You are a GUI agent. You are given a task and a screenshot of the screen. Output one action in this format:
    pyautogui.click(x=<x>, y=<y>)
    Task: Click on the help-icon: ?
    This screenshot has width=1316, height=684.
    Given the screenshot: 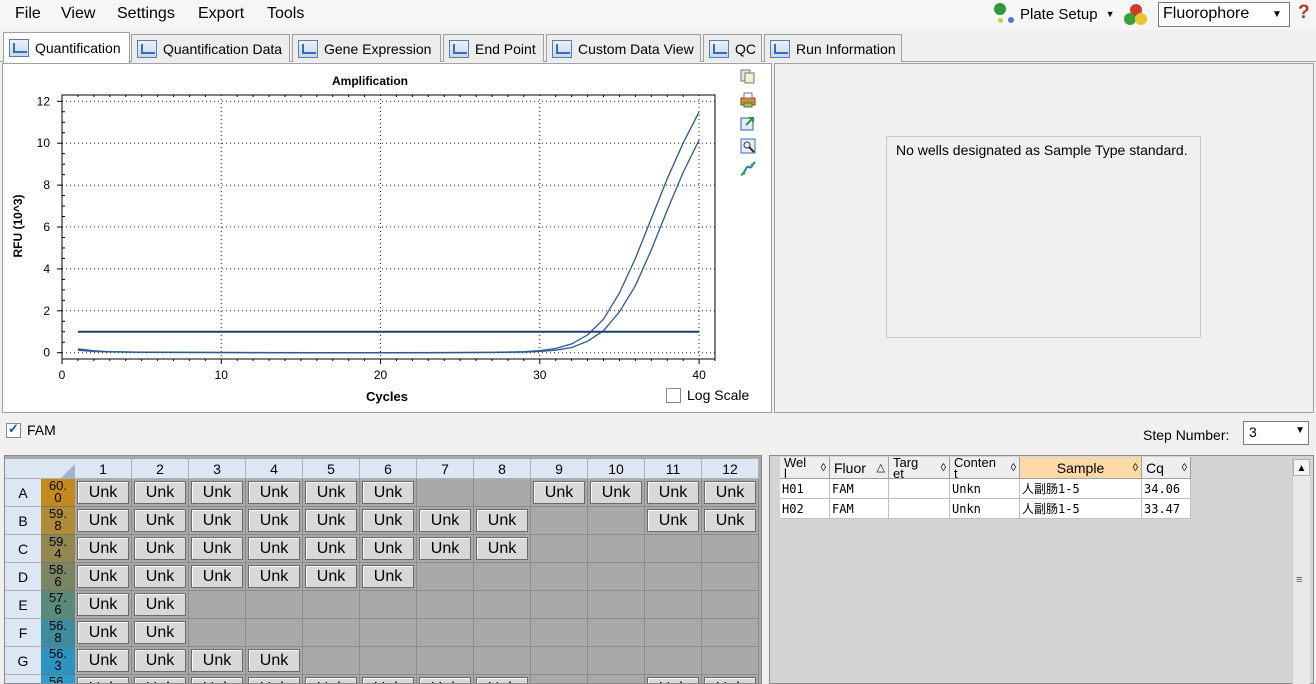 What is the action you would take?
    pyautogui.click(x=1304, y=13)
    